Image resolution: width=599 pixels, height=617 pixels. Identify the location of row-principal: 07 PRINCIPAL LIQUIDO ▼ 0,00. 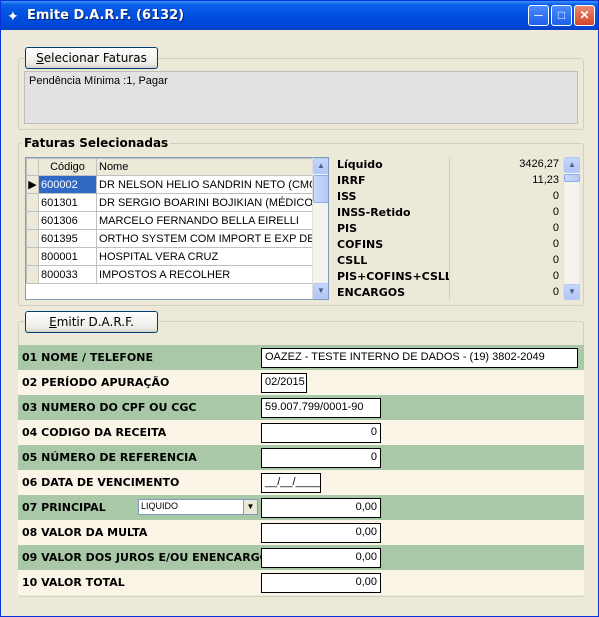
(301, 507).